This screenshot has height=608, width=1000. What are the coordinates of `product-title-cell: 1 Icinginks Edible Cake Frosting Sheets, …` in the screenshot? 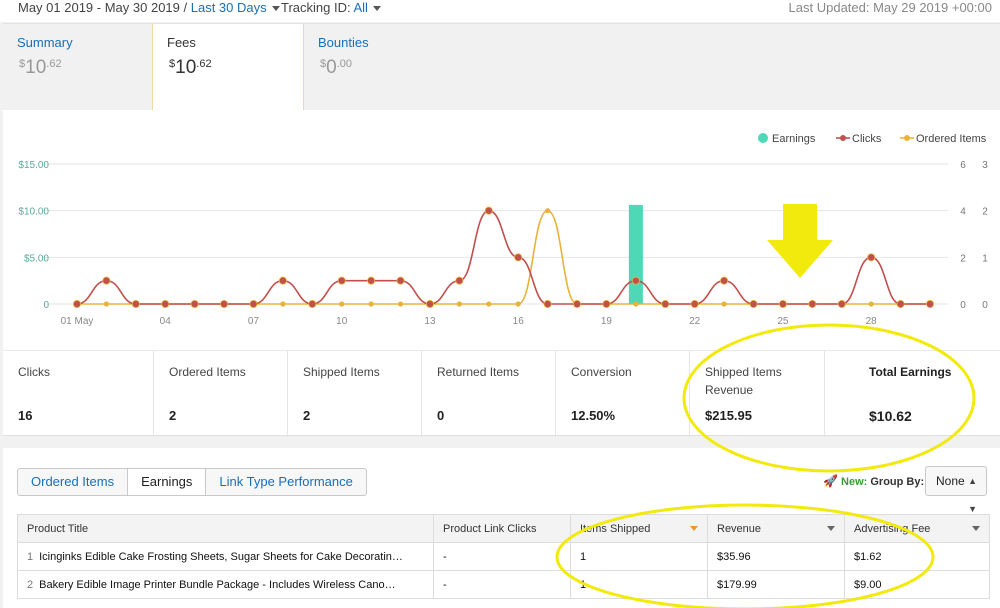 It's located at (225, 556).